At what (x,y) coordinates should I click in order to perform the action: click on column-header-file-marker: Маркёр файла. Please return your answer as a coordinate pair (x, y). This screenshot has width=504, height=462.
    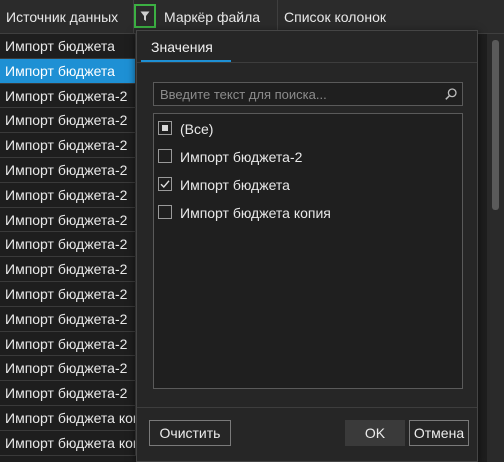
    Looking at the image, I should click on (218, 17).